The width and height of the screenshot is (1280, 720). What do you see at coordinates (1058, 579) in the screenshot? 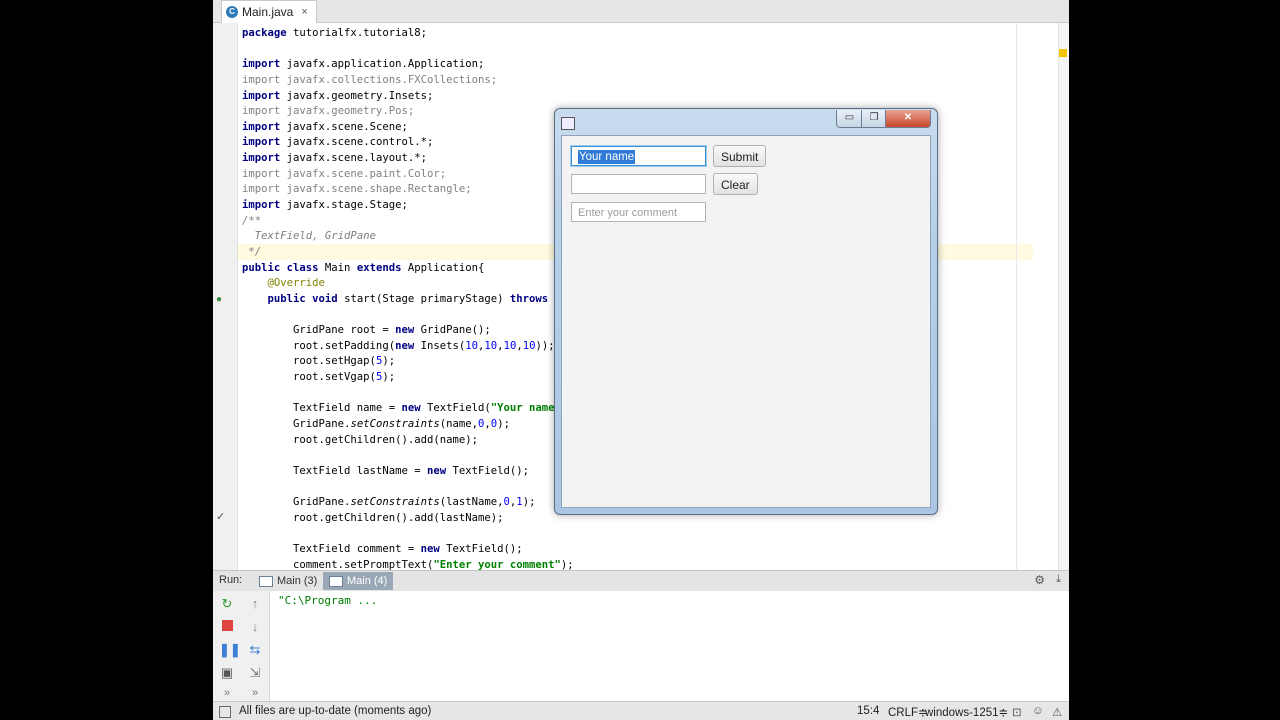
I see `hide-panel-icon: ⤓` at bounding box center [1058, 579].